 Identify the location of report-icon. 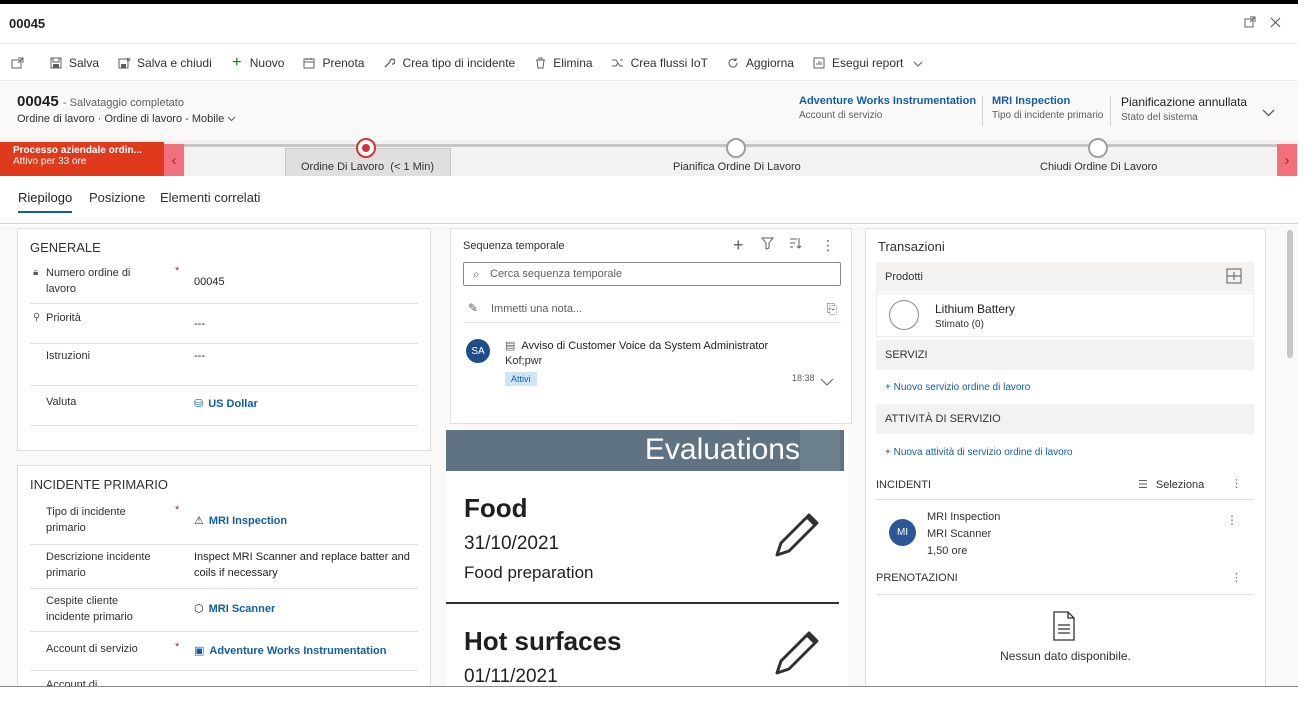
(819, 63).